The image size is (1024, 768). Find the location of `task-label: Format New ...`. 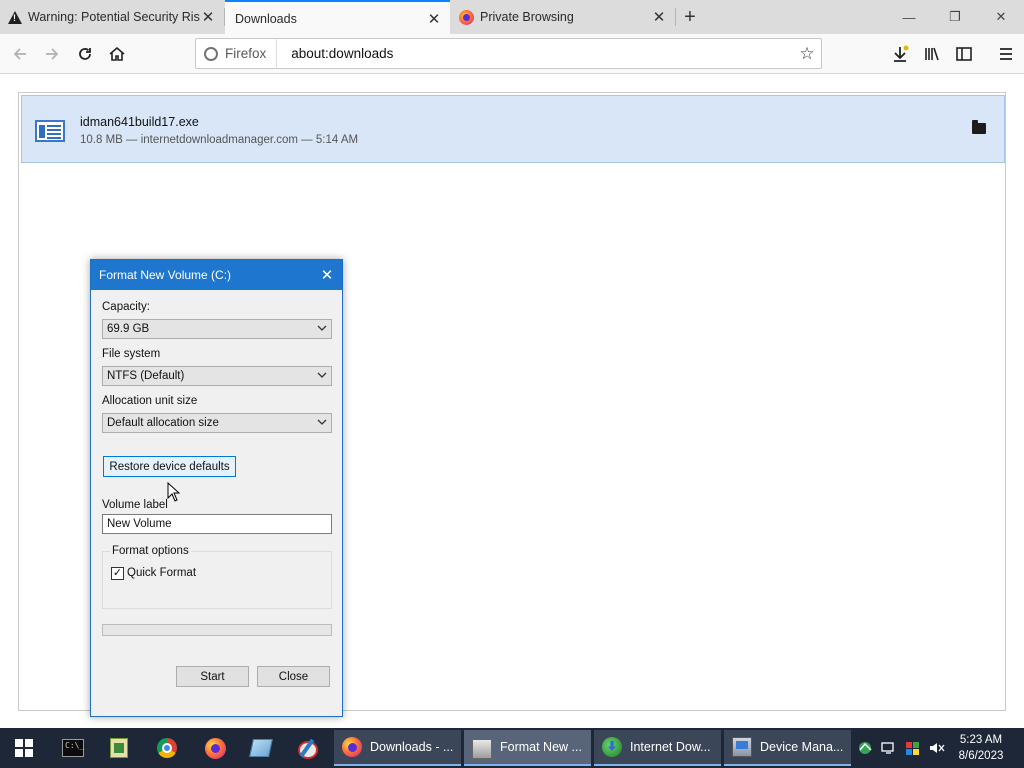

task-label: Format New ... is located at coordinates (541, 747).